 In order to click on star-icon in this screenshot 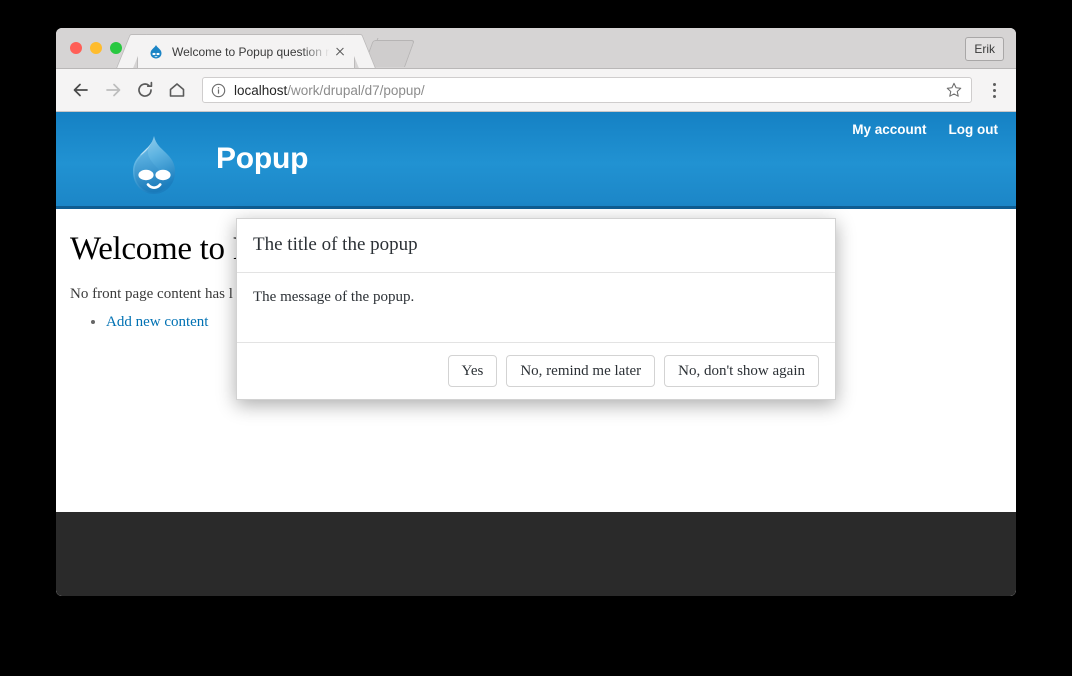, I will do `click(954, 90)`.